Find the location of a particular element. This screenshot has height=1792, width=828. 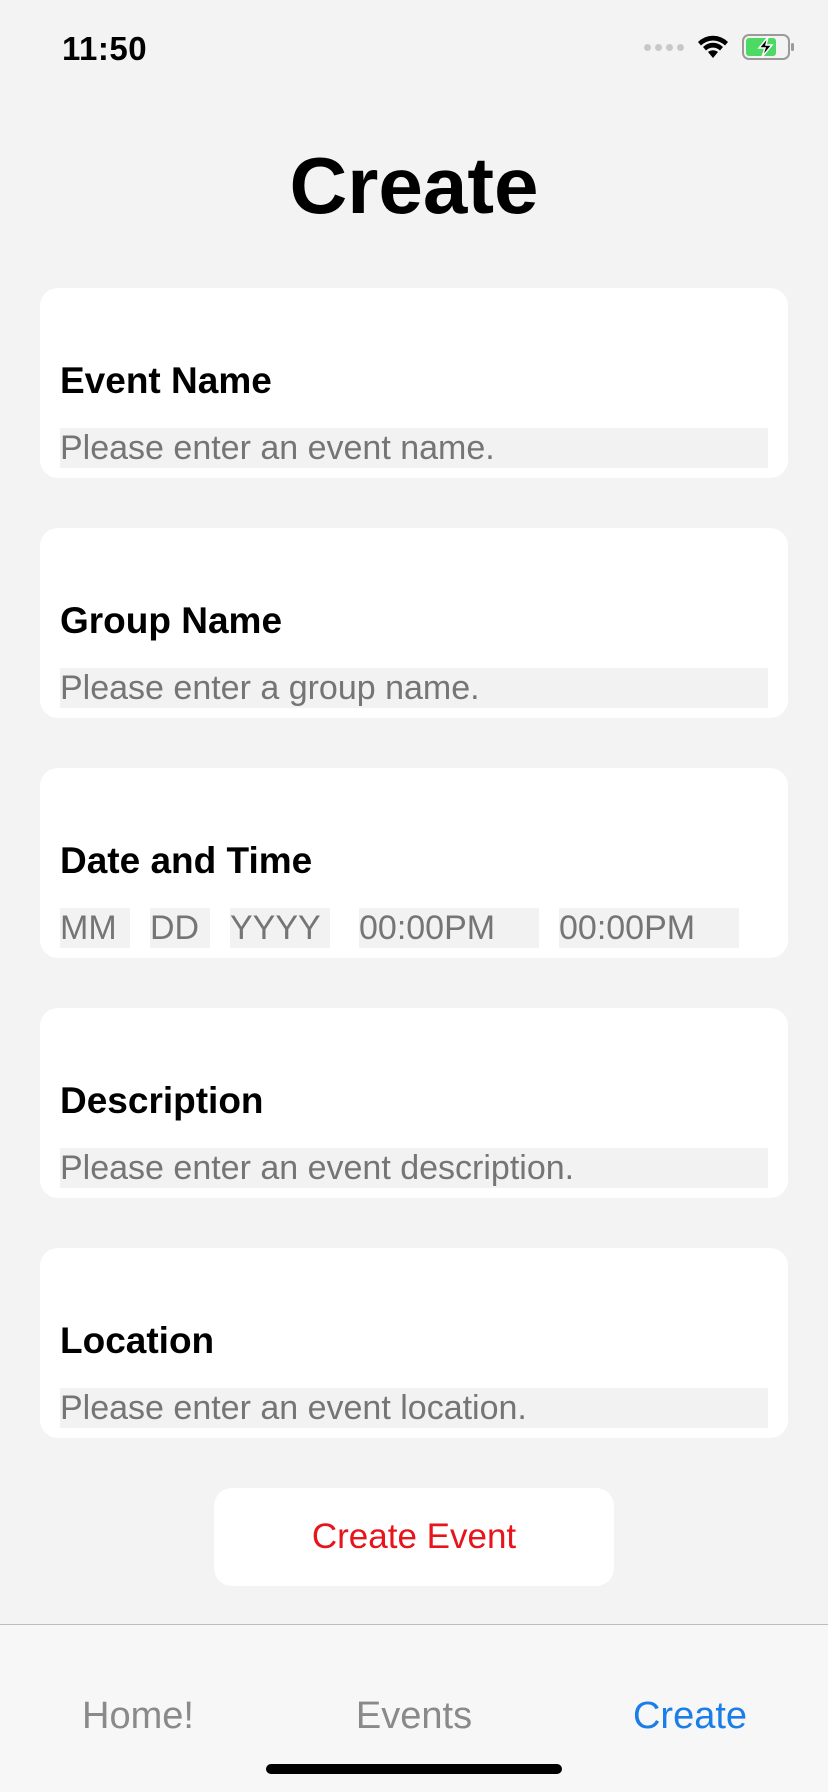

location-label: Location is located at coordinates (137, 1340).